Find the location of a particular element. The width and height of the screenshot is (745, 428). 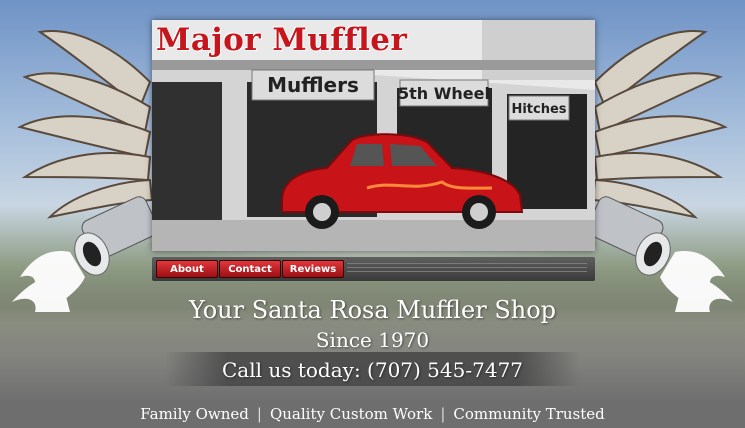

nav-reviews-button: Reviews is located at coordinates (313, 269).